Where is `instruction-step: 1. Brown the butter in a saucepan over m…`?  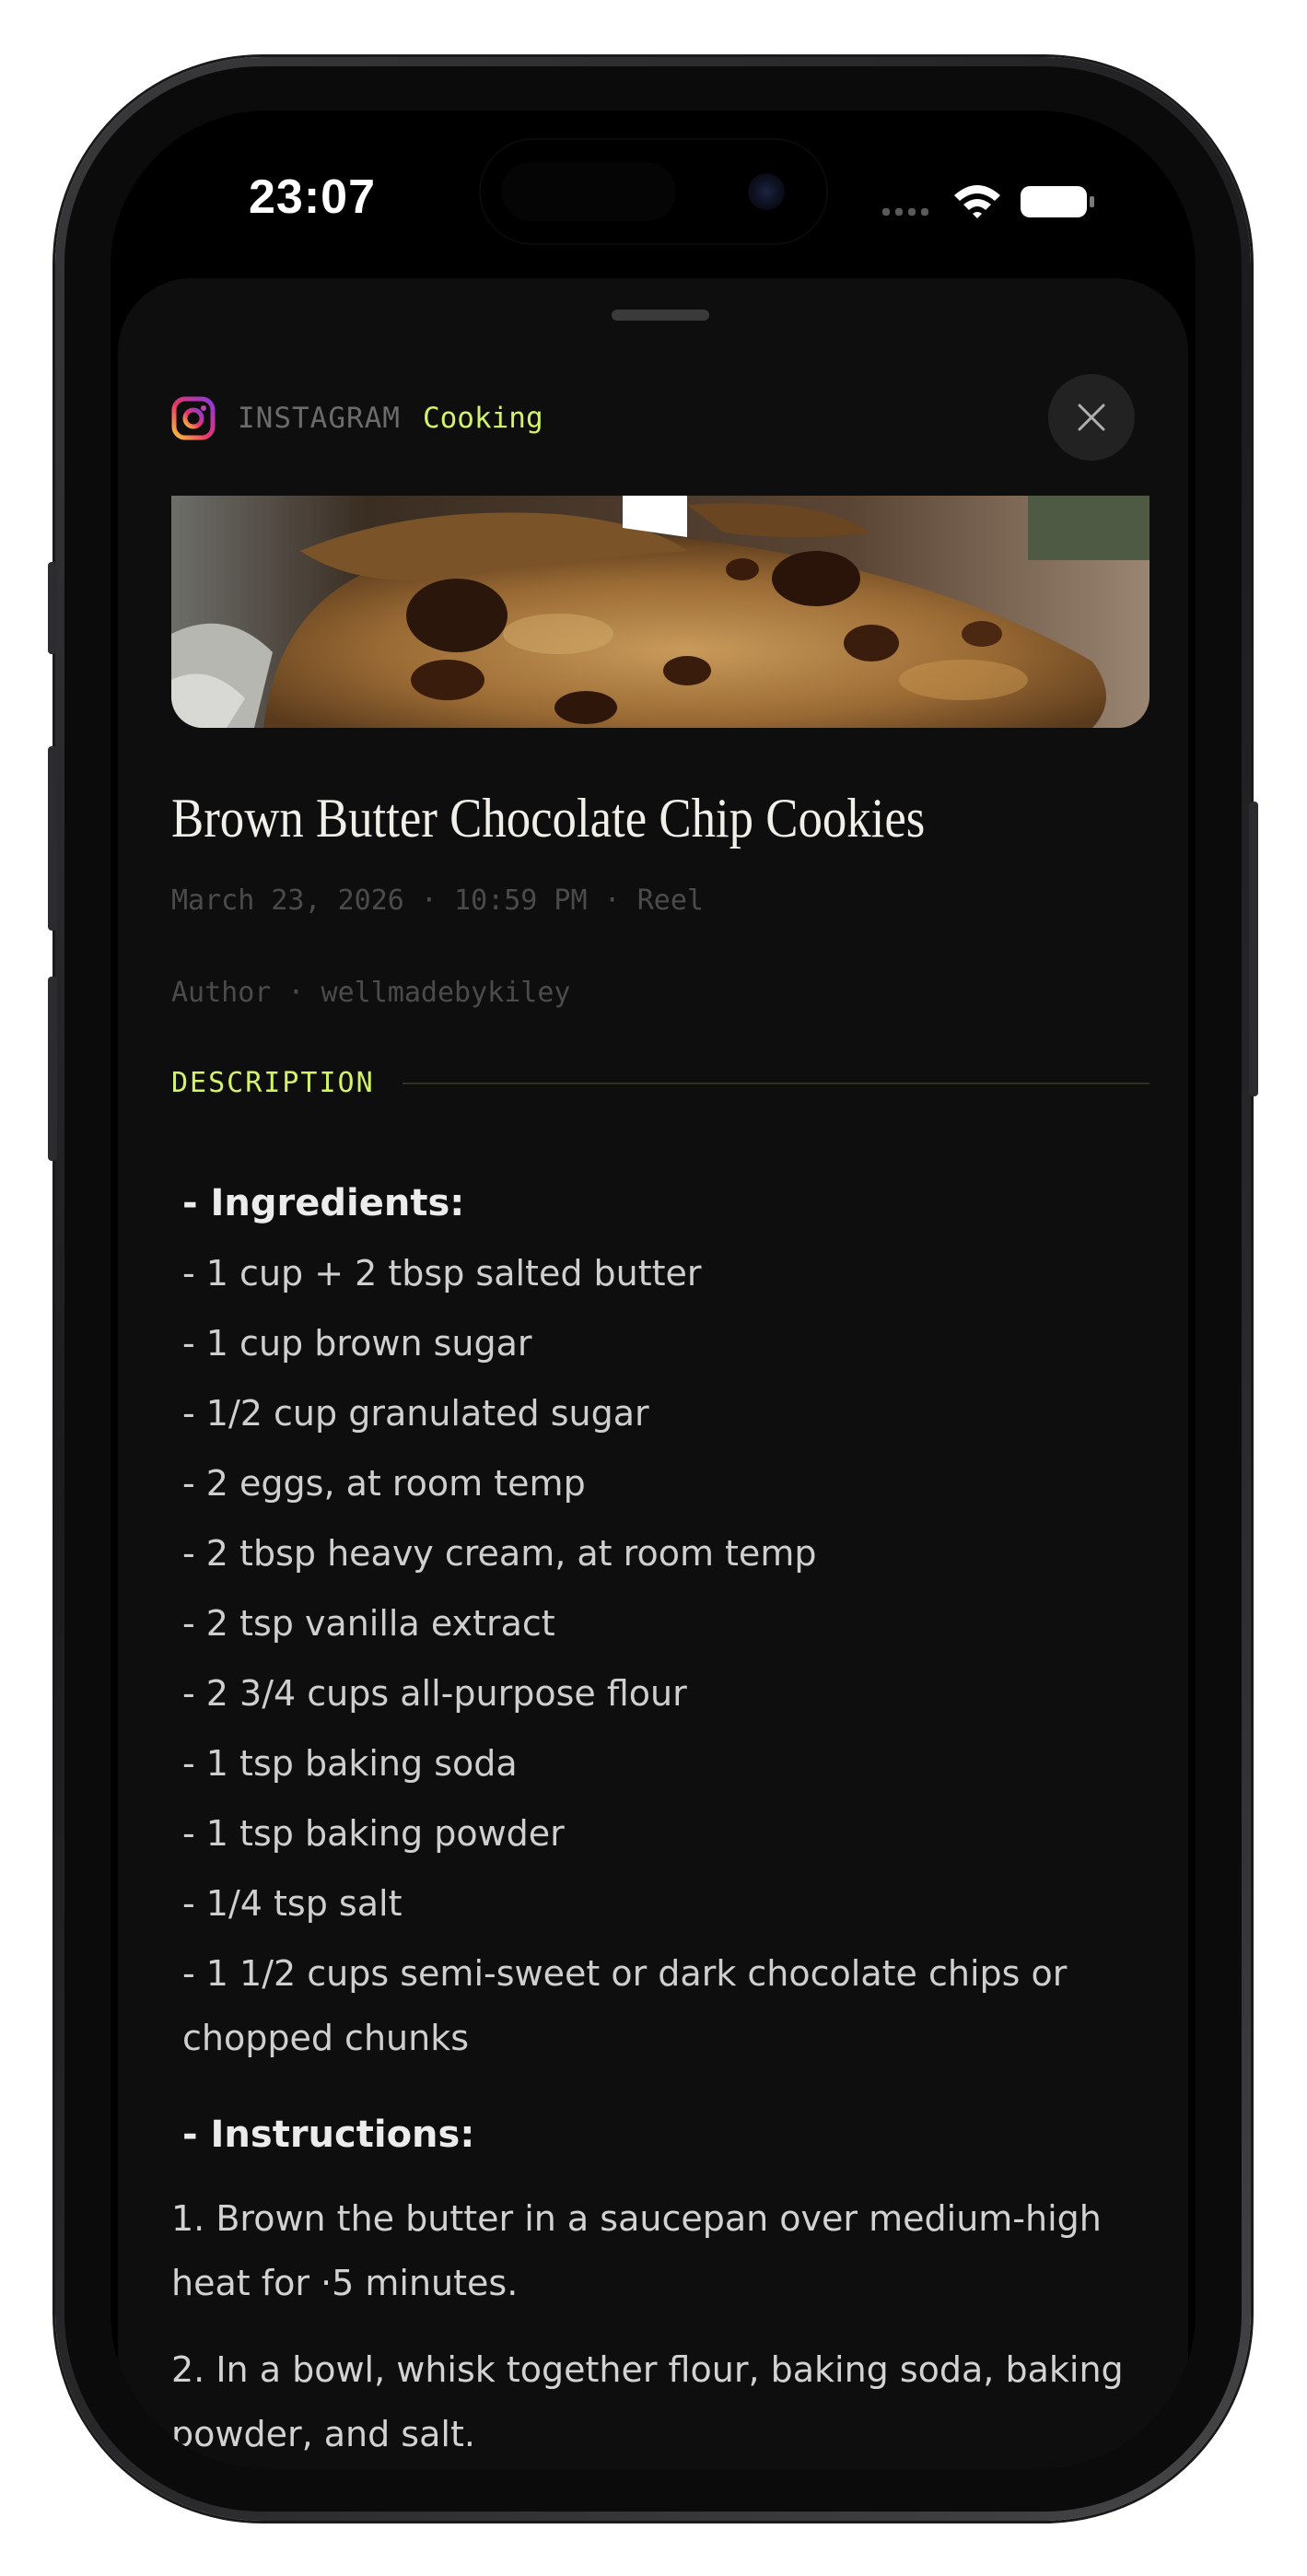 instruction-step: 1. Brown the butter in a saucepan over m… is located at coordinates (636, 2250).